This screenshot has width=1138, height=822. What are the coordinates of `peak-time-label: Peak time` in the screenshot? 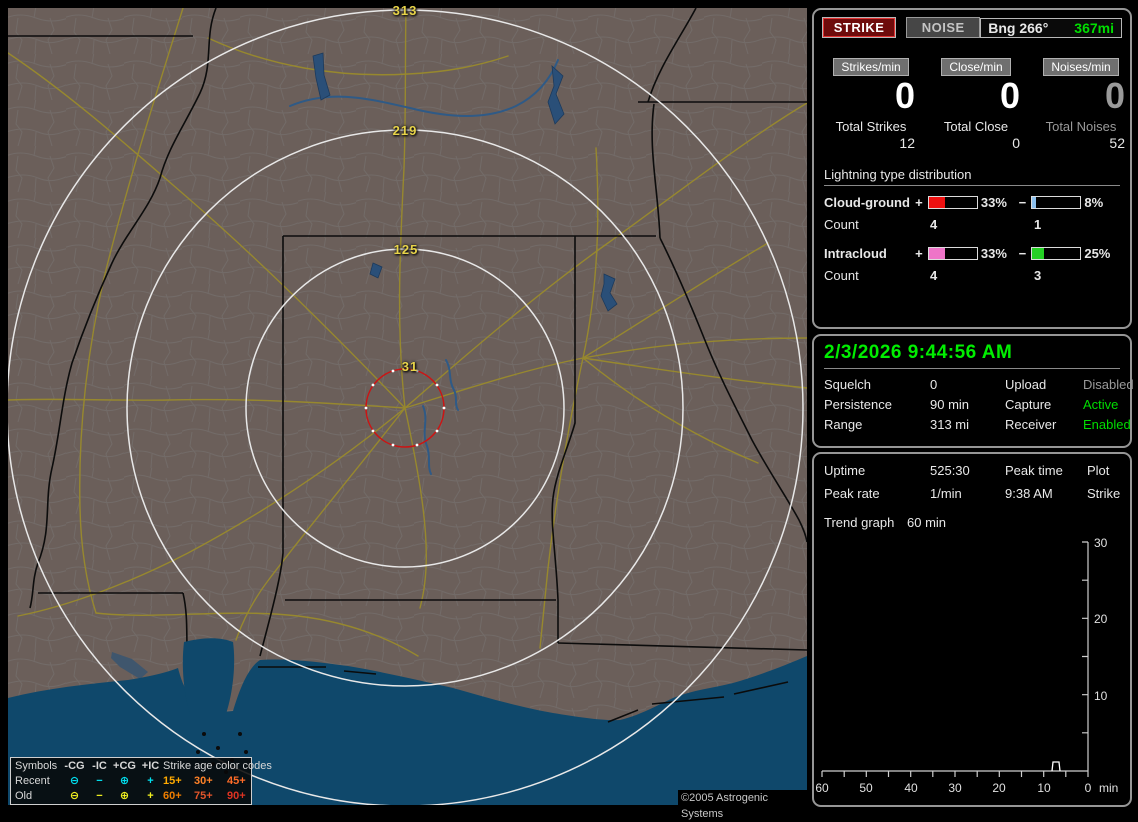 It's located at (1034, 470).